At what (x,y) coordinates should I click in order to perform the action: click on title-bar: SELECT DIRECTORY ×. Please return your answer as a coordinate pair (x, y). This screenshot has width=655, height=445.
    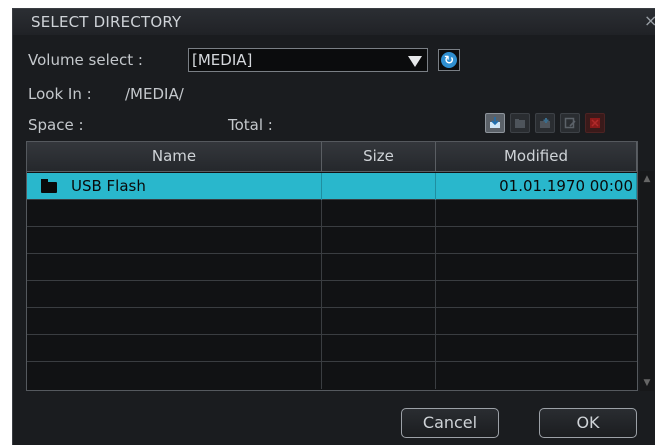
    Looking at the image, I should click on (334, 22).